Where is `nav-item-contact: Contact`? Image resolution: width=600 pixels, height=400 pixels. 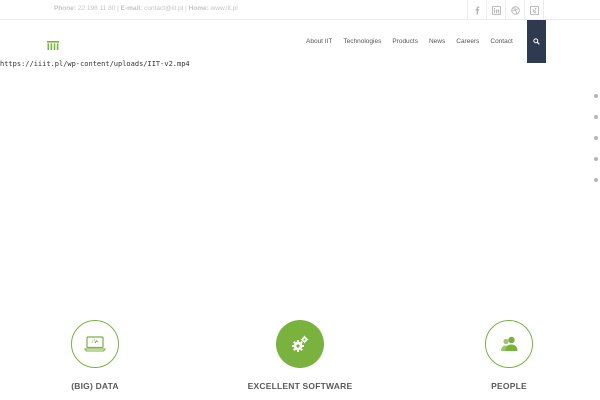
nav-item-contact: Contact is located at coordinates (501, 41).